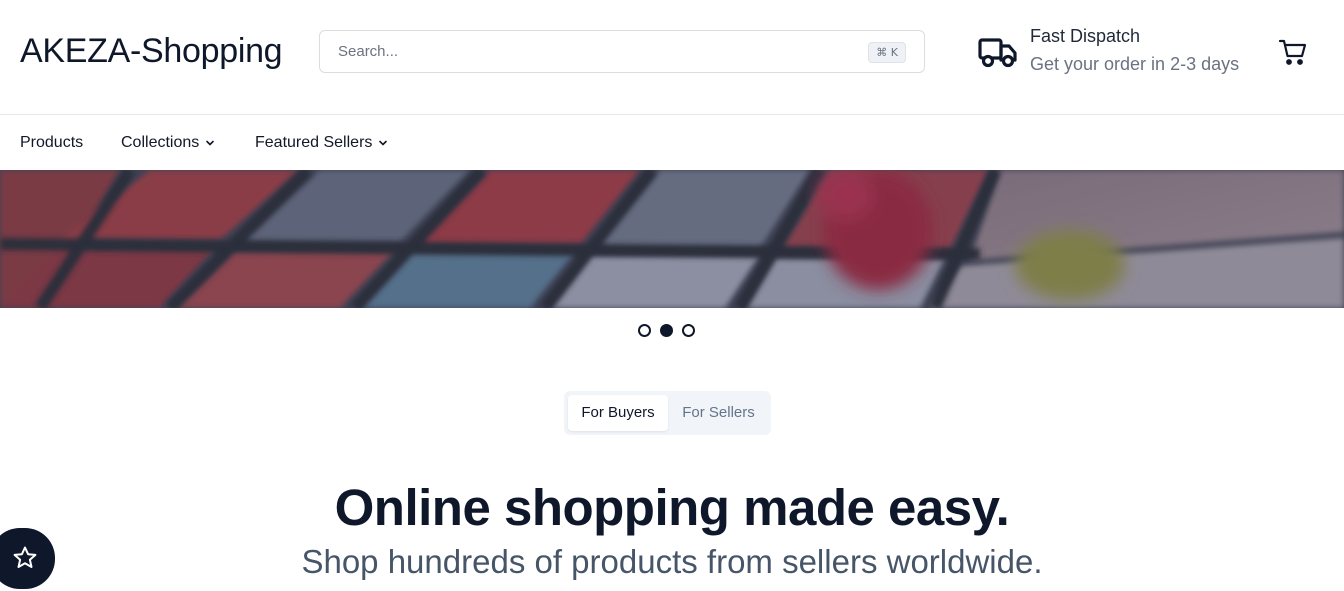 The image size is (1344, 591). What do you see at coordinates (1293, 52) in the screenshot?
I see `cart-icon` at bounding box center [1293, 52].